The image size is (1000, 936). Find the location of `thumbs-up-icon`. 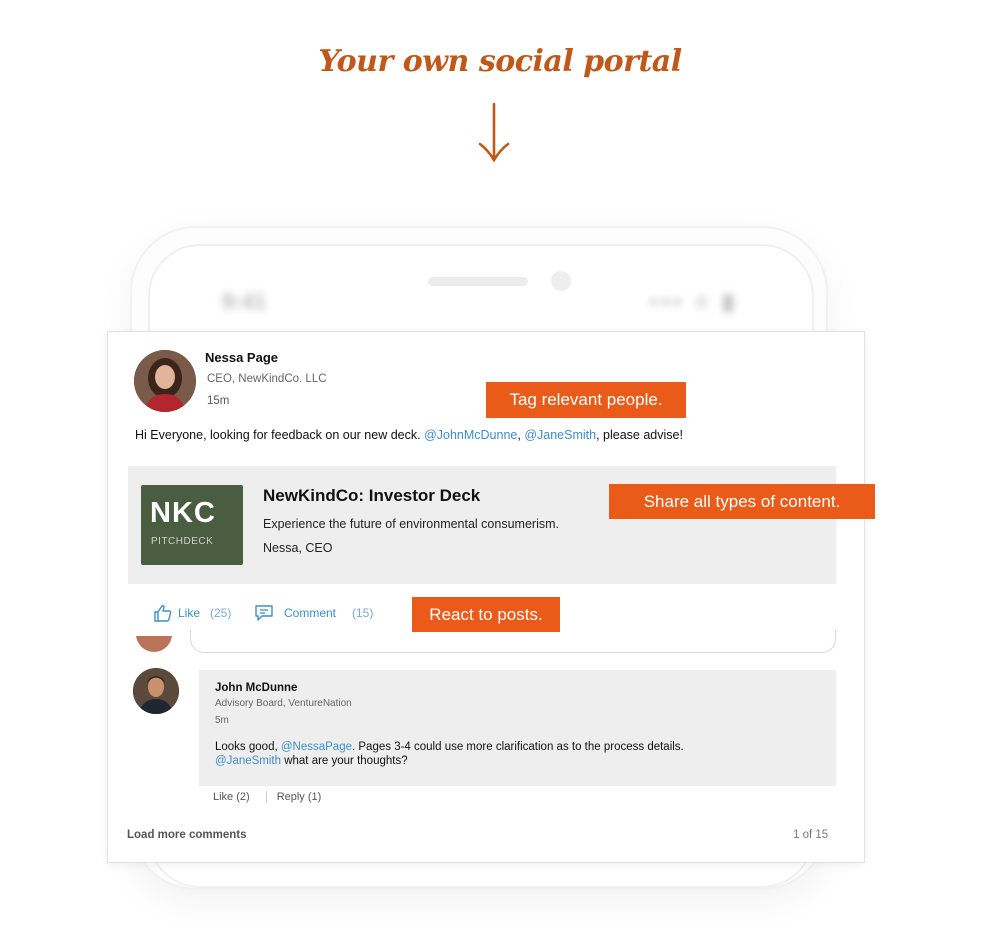

thumbs-up-icon is located at coordinates (163, 613).